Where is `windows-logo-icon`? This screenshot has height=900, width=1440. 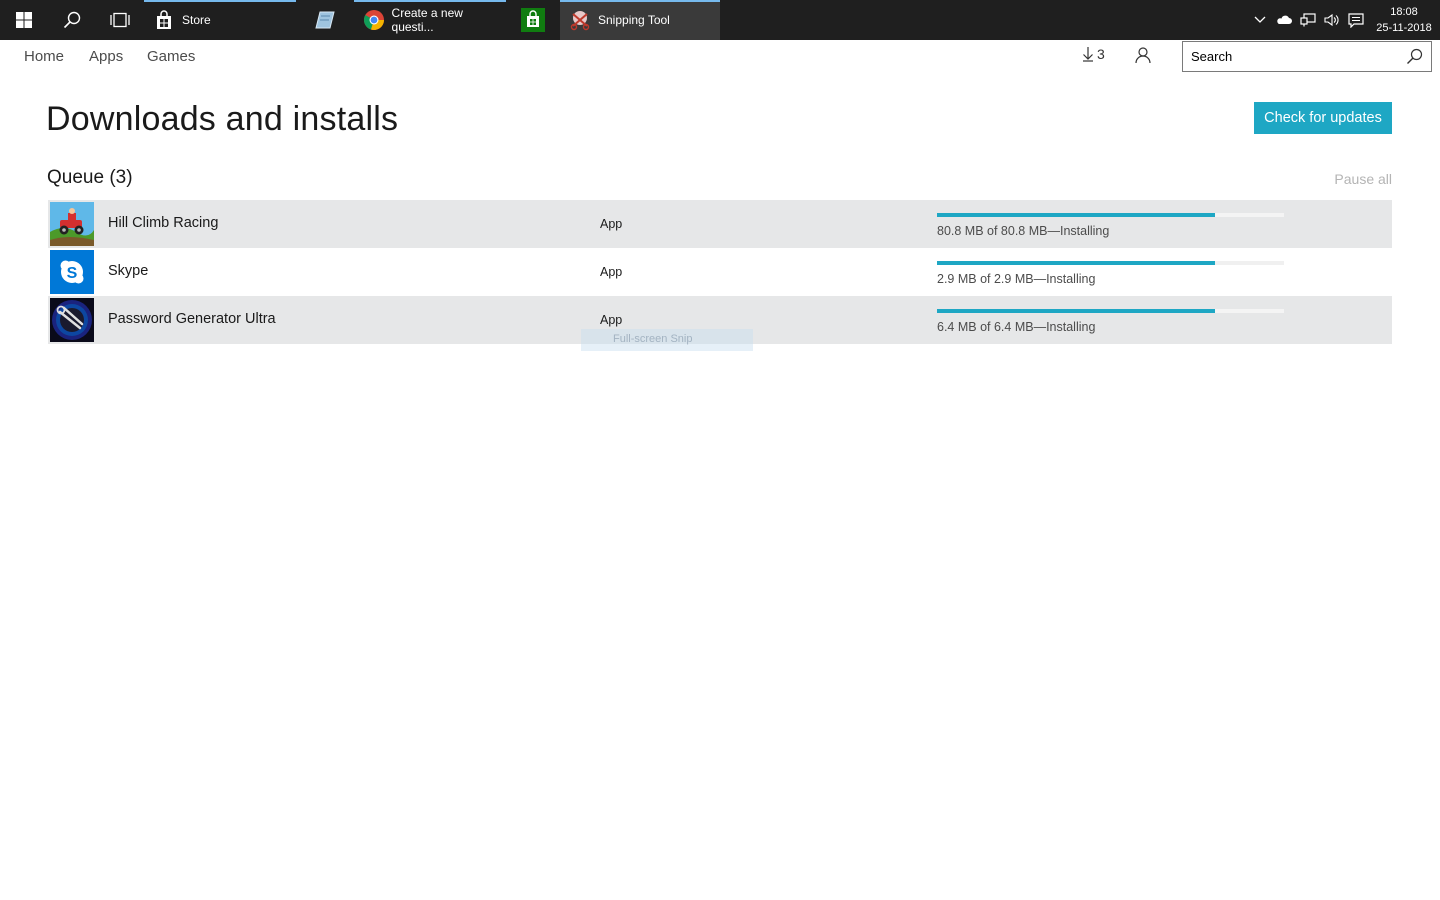 windows-logo-icon is located at coordinates (24, 20).